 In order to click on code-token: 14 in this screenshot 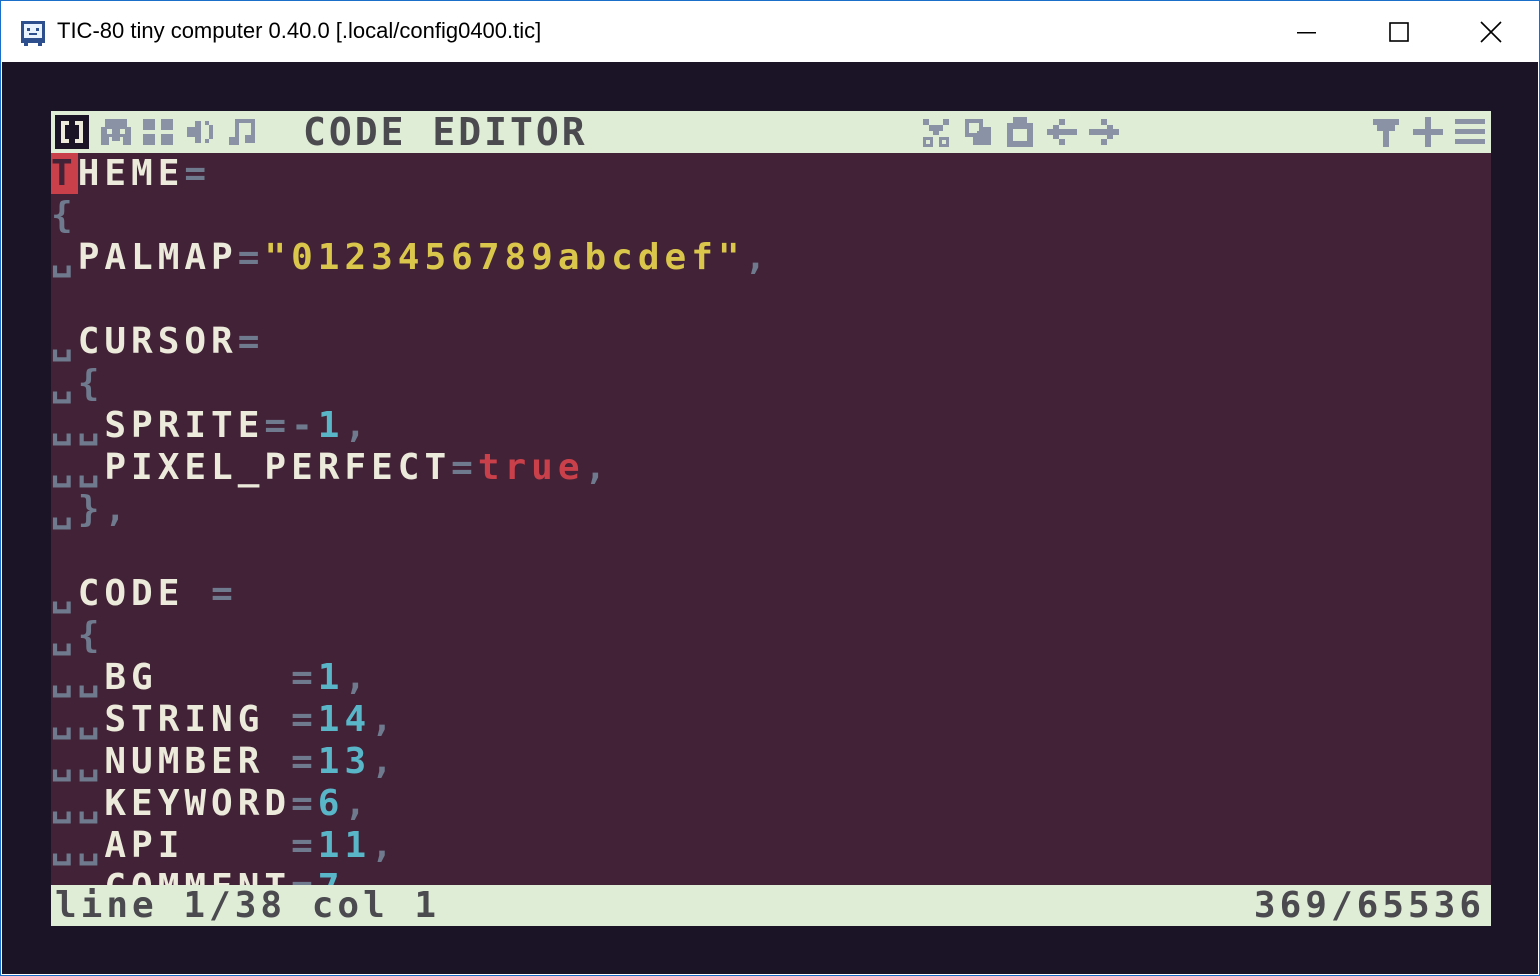, I will do `click(344, 719)`.